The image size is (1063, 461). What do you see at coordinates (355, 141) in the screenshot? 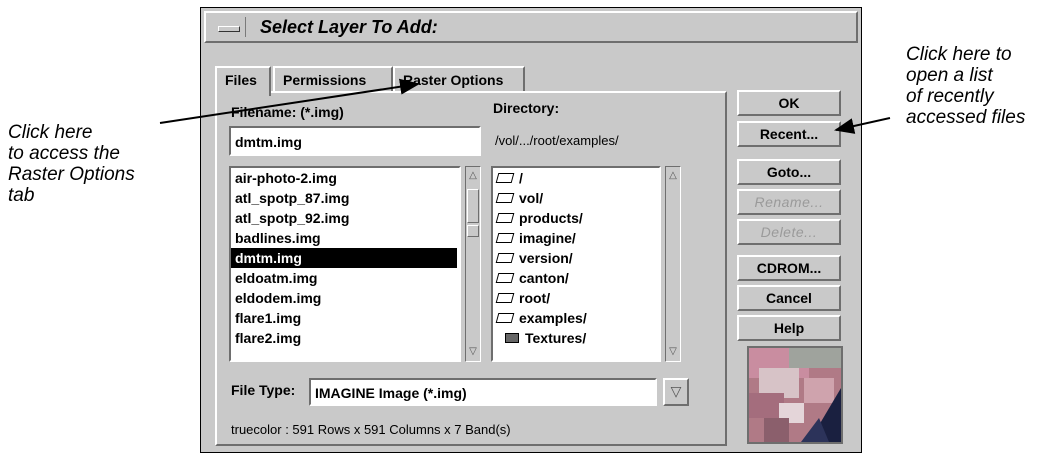
I see `filename-input: dmtm.img` at bounding box center [355, 141].